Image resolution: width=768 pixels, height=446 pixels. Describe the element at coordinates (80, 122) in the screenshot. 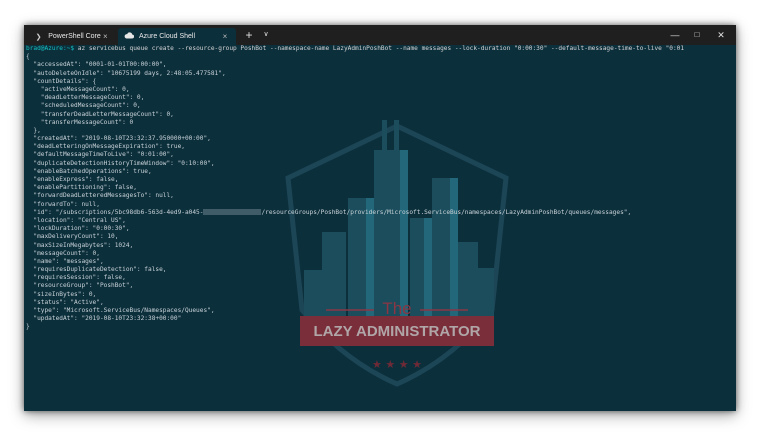

I see `output-line-text: "transferMessageCount": 0` at that location.